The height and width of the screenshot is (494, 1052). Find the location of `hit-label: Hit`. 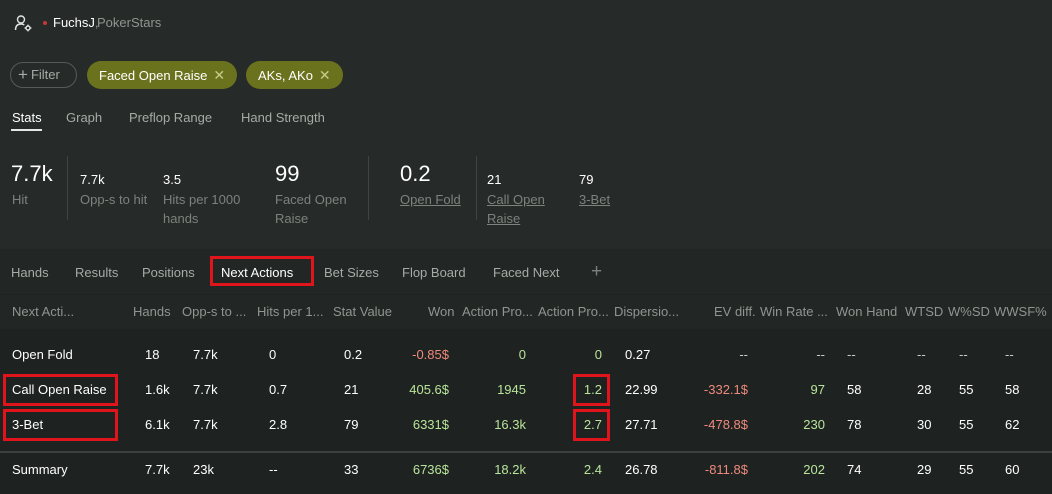

hit-label: Hit is located at coordinates (20, 199).